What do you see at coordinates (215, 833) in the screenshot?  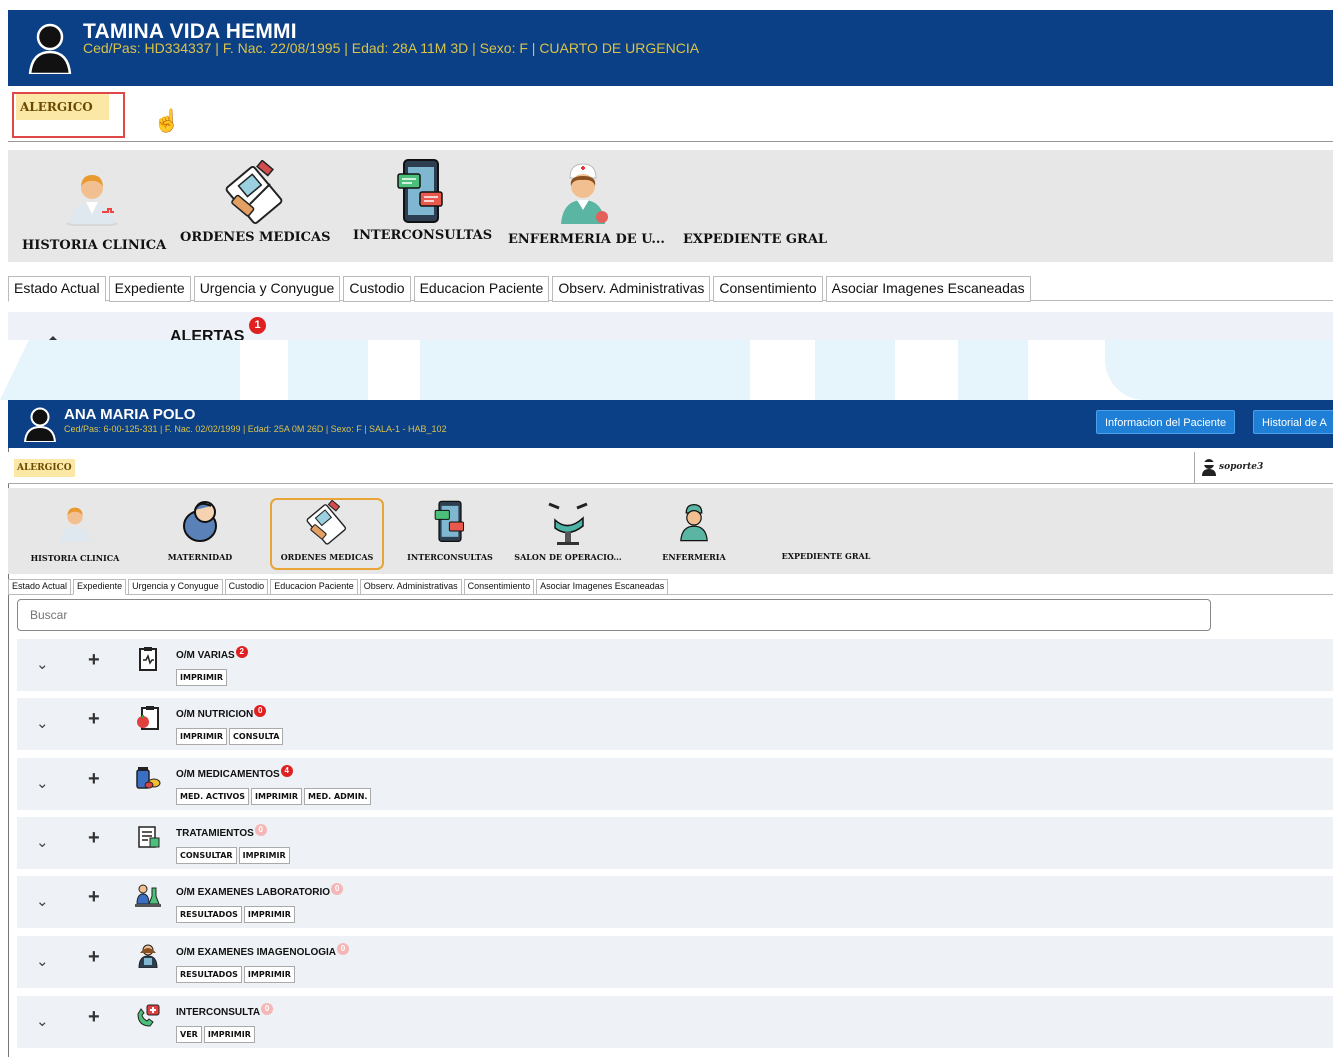 I see `row-title-text: TRATAMIENTOS` at bounding box center [215, 833].